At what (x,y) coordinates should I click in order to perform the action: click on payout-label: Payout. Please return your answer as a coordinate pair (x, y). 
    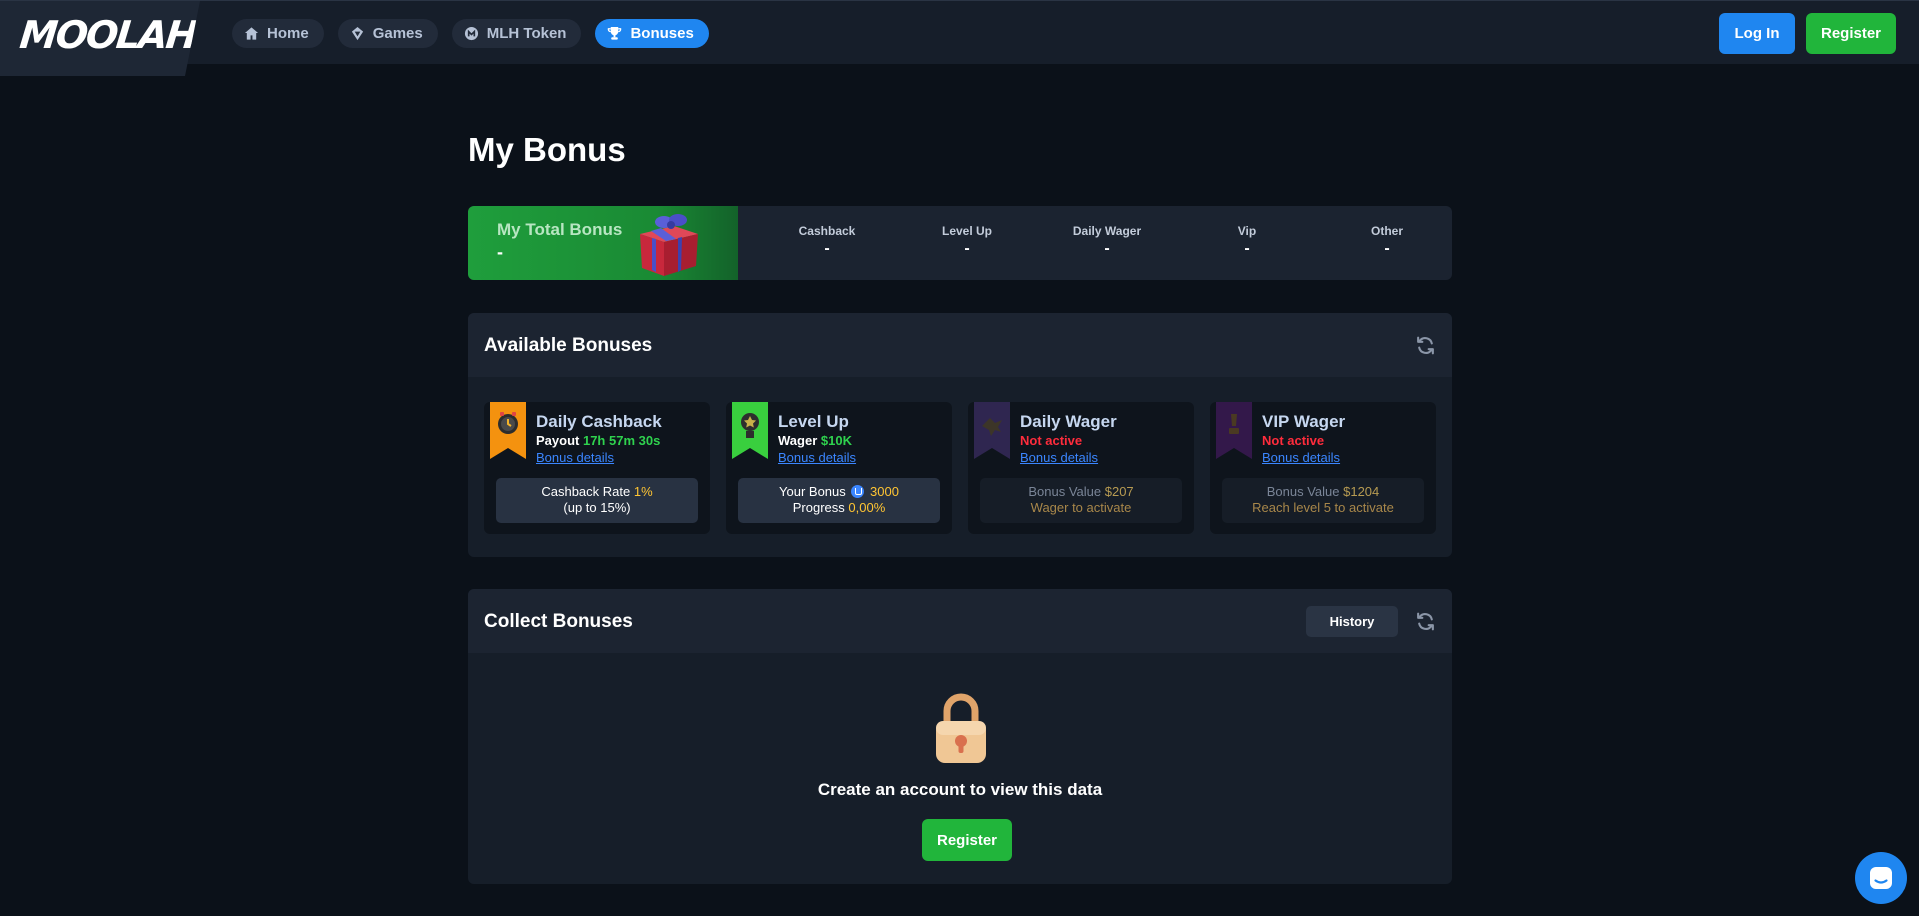
    Looking at the image, I should click on (558, 440).